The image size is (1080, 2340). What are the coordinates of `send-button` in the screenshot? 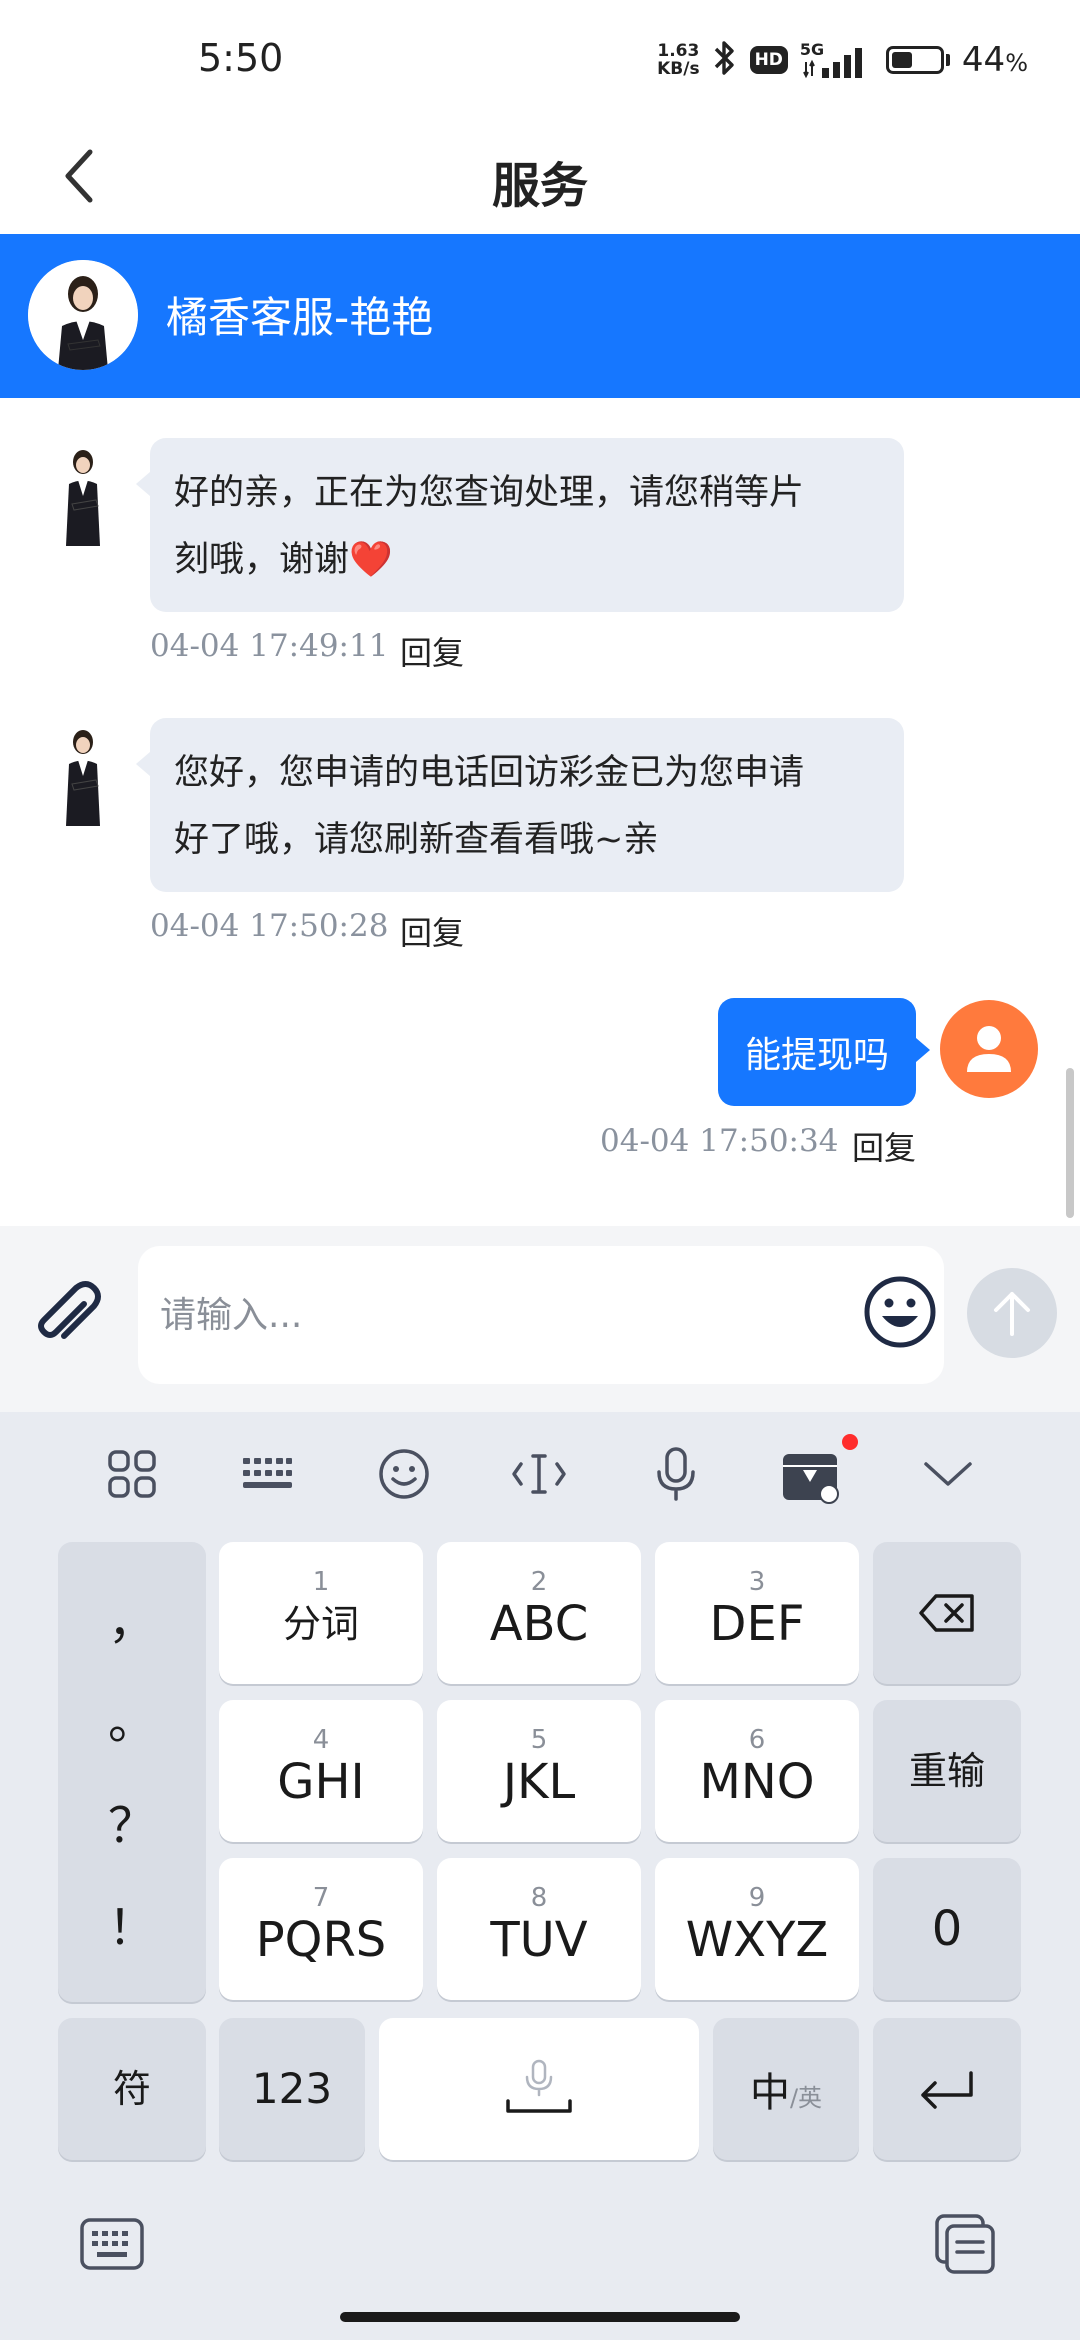 It's located at (1012, 1313).